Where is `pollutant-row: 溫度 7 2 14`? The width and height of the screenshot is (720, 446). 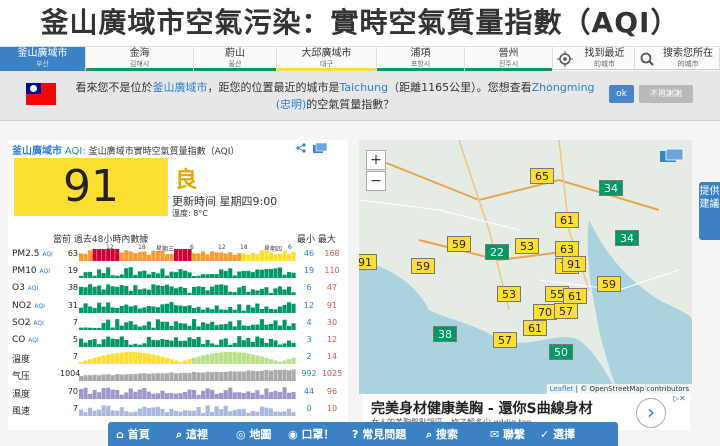
pollutant-row: 溫度 7 2 14 is located at coordinates (178, 357).